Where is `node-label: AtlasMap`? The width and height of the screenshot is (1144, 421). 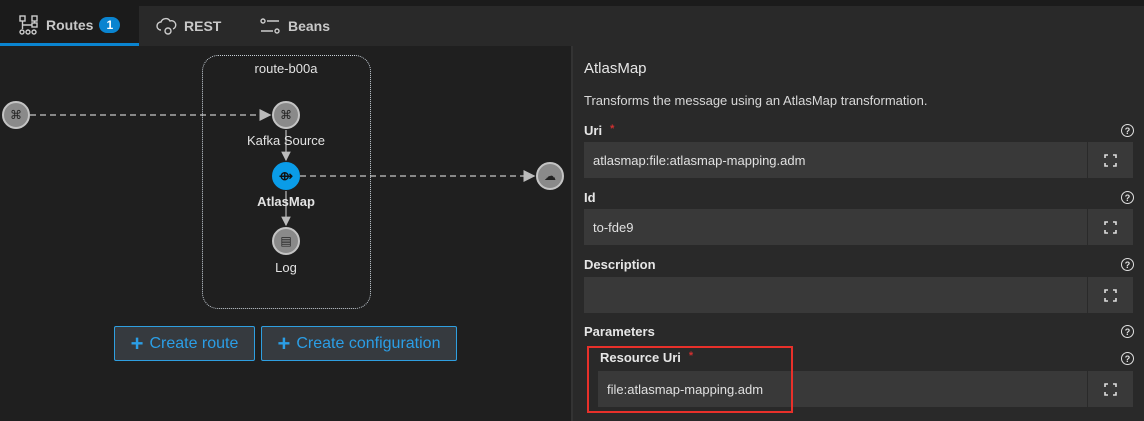 node-label: AtlasMap is located at coordinates (286, 201).